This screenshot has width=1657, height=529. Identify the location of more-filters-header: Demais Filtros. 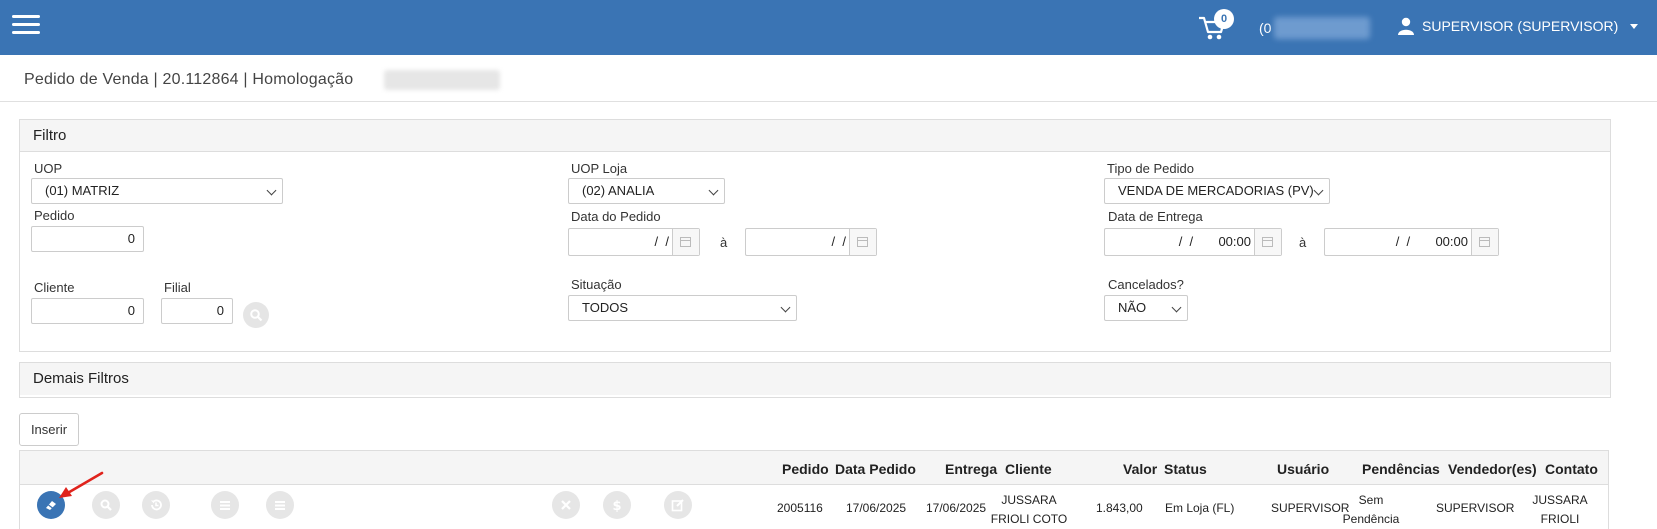
(815, 379).